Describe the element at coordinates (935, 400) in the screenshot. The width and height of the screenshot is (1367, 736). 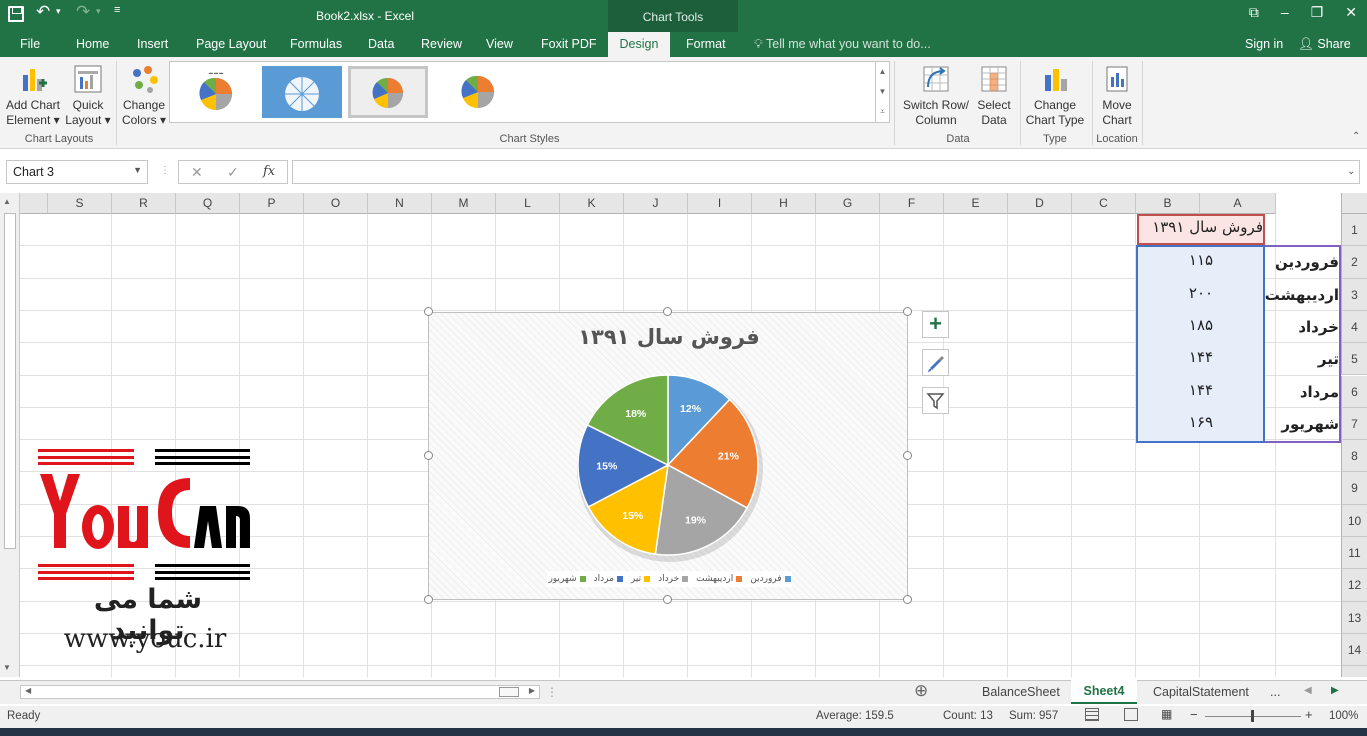
I see `chart-filters-funnel-icon` at that location.